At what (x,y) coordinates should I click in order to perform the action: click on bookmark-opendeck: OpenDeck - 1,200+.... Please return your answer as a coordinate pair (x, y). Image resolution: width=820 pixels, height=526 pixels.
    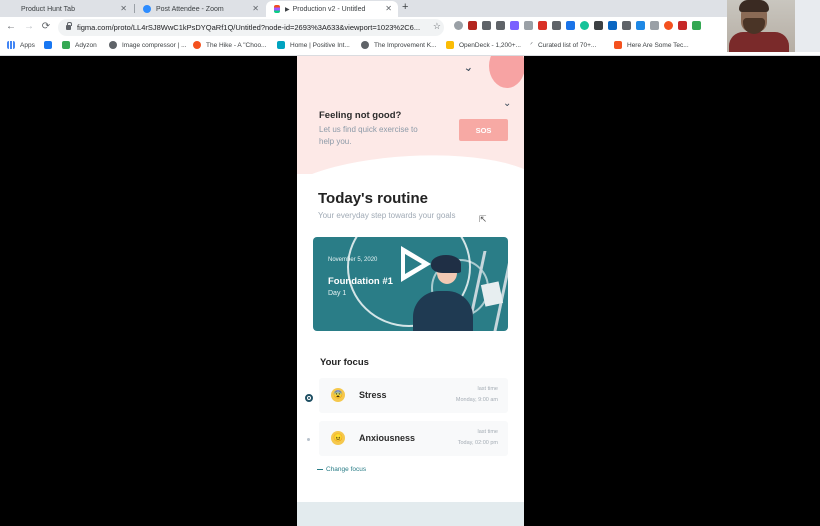
    Looking at the image, I should click on (483, 45).